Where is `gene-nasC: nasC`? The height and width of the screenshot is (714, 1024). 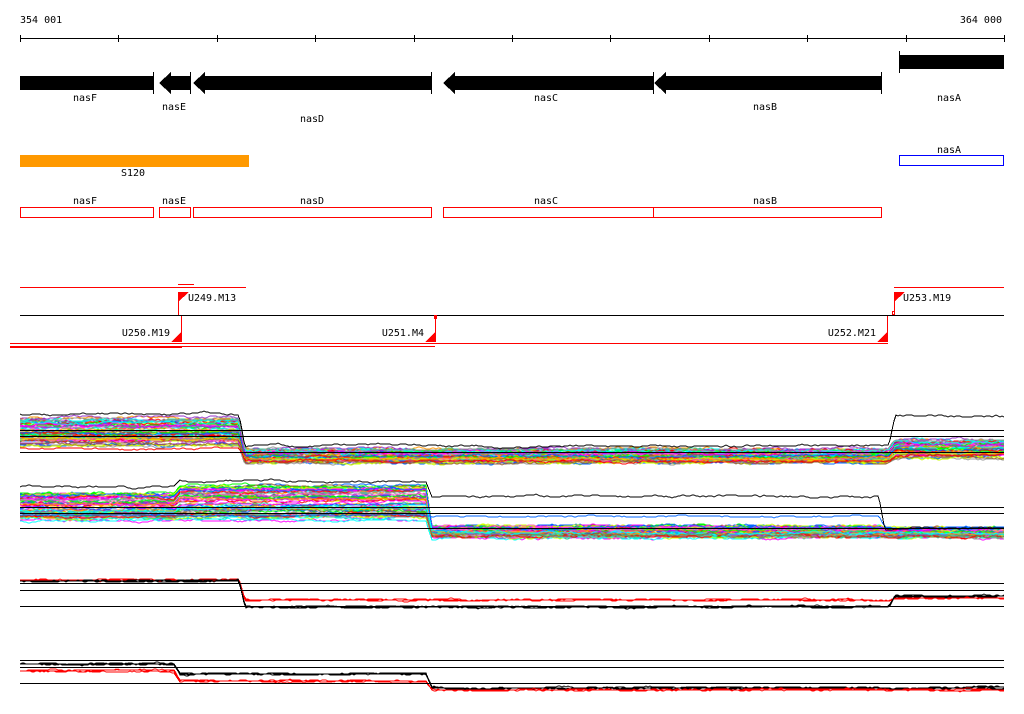
gene-nasC: nasC is located at coordinates (548, 88).